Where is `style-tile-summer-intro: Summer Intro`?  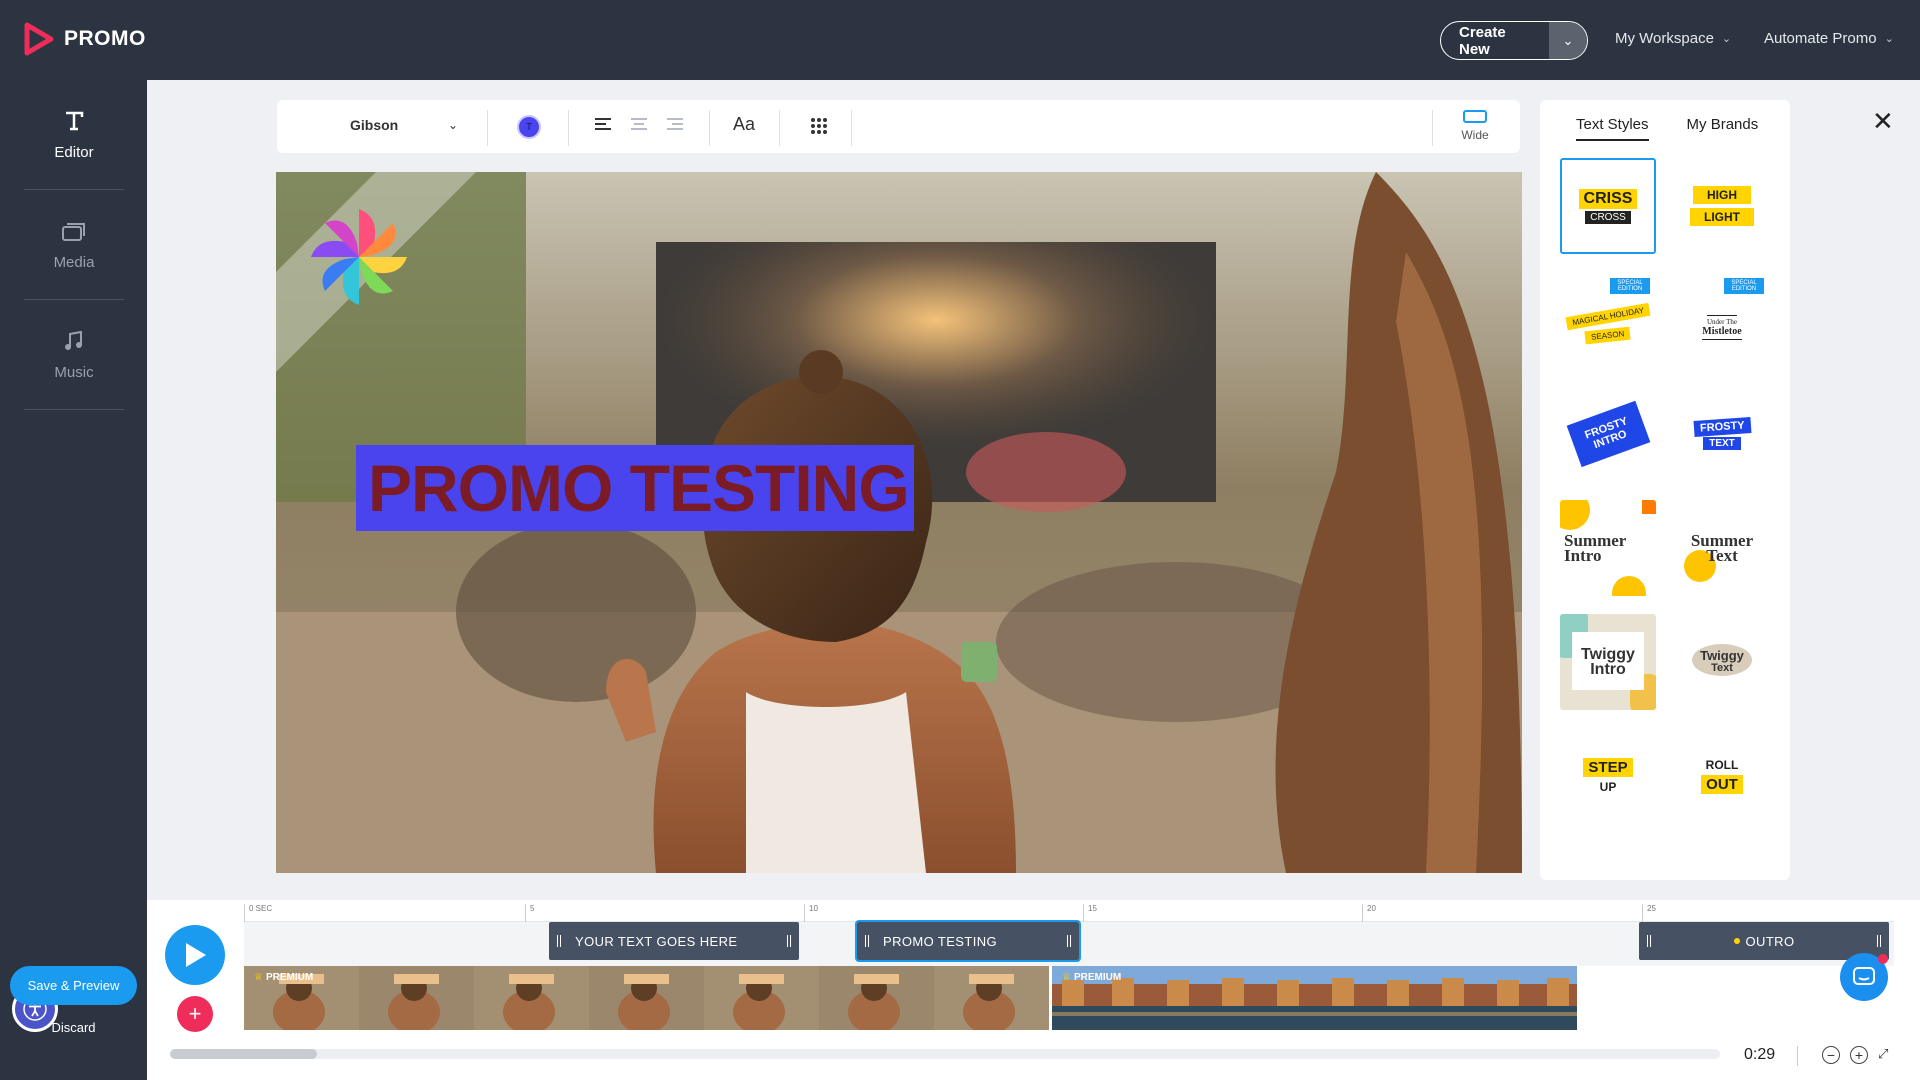 style-tile-summer-intro: Summer Intro is located at coordinates (1608, 548).